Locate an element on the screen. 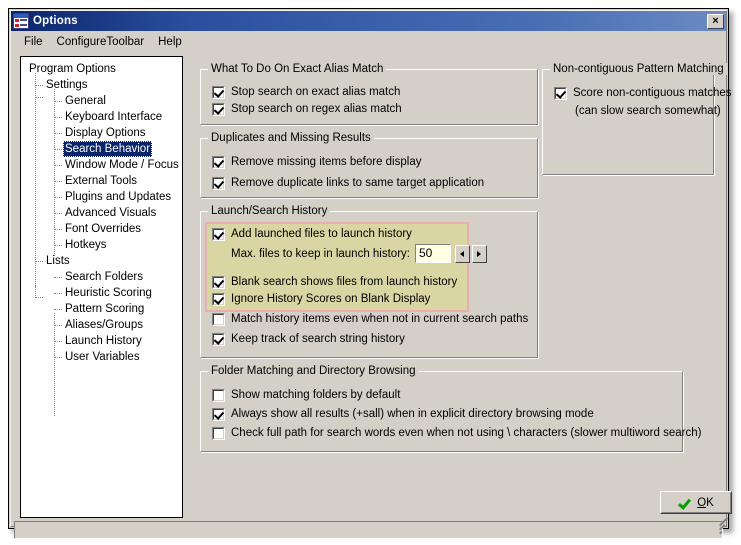  tree-node: External Tools is located at coordinates (80, 181).